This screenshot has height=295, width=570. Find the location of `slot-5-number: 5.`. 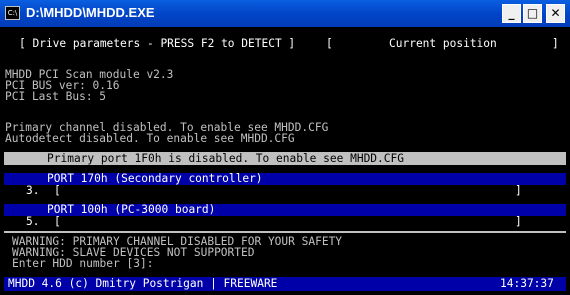

slot-5-number: 5. is located at coordinates (33, 221).